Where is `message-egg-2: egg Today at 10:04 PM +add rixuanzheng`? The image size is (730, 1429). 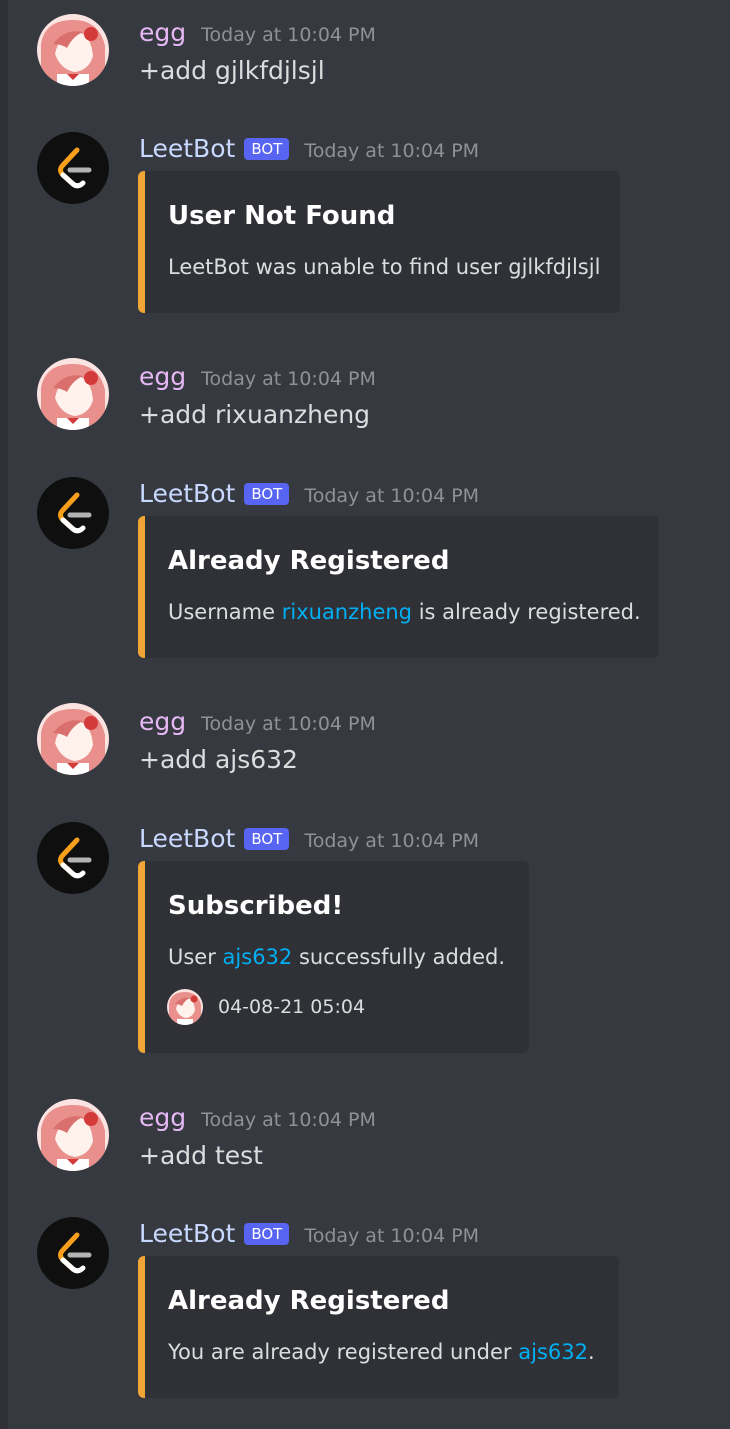 message-egg-2: egg Today at 10:04 PM +add rixuanzheng is located at coordinates (365, 398).